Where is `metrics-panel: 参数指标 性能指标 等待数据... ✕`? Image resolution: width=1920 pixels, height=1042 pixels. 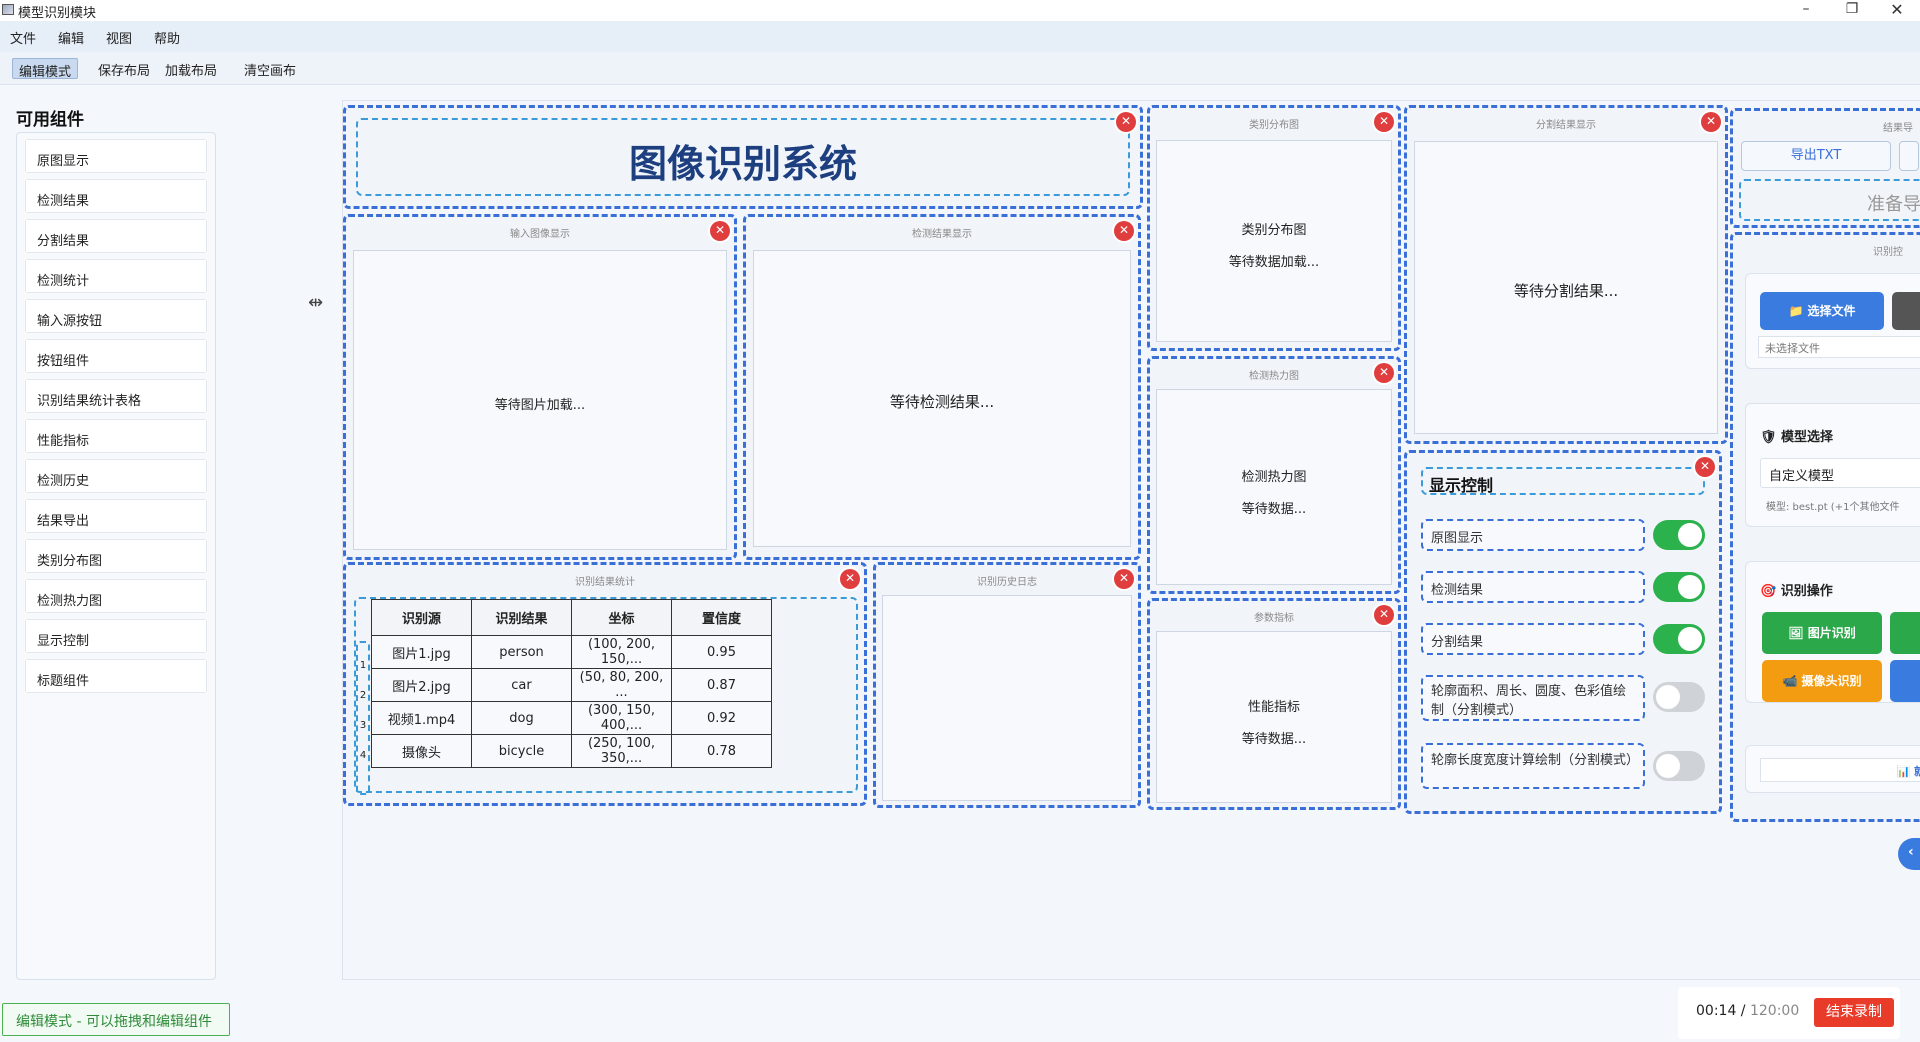
metrics-panel: 参数指标 性能指标 等待数据... ✕ is located at coordinates (1274, 704).